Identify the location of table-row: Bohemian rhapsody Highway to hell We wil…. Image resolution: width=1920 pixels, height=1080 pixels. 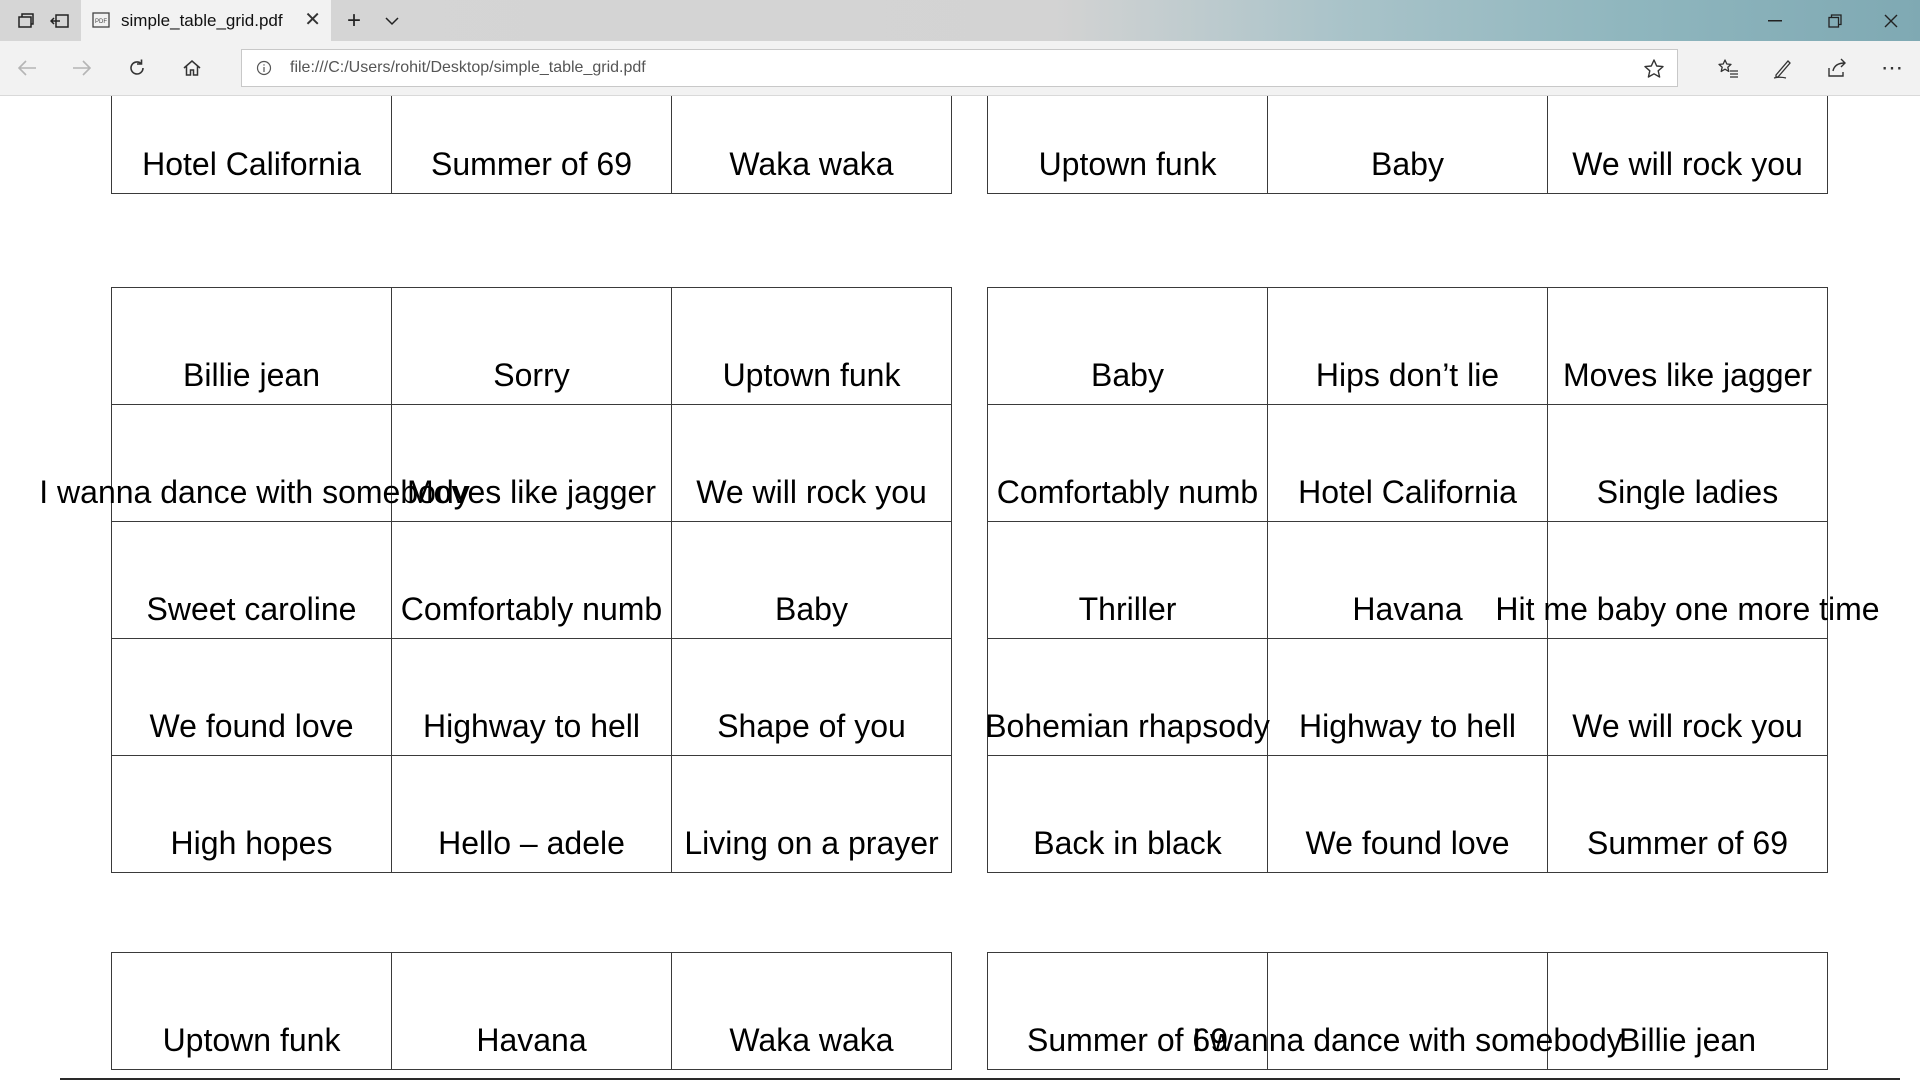
(1406, 697).